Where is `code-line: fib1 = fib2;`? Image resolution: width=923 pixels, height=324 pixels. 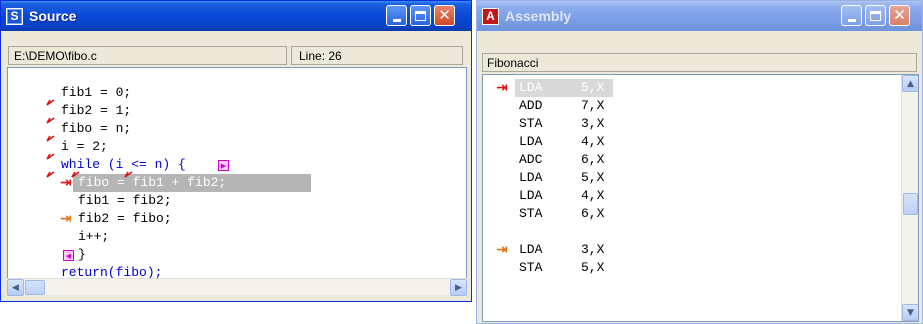
code-line: fib1 = fib2; is located at coordinates (125, 201).